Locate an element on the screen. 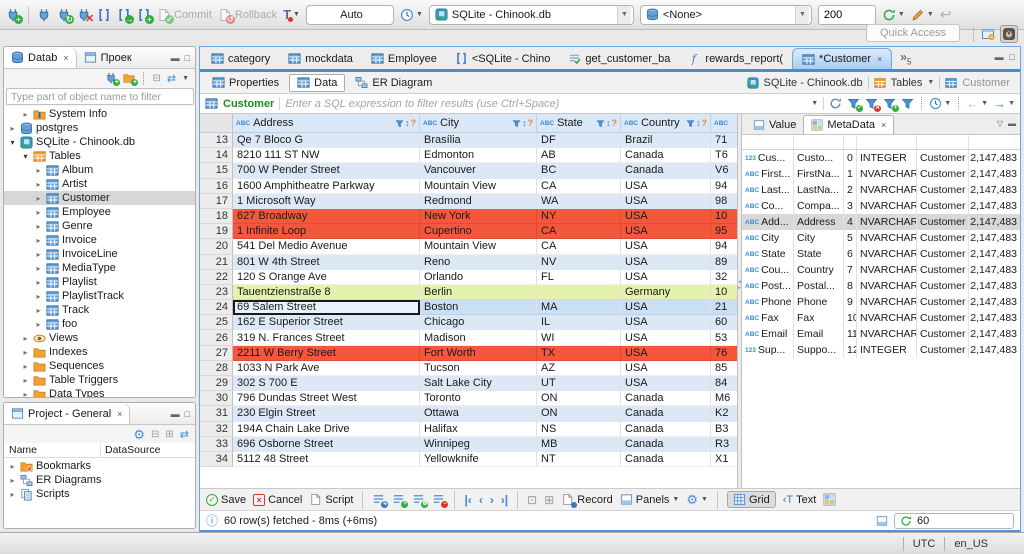 The width and height of the screenshot is (1024, 554). cell-city: Toronto is located at coordinates (478, 399).